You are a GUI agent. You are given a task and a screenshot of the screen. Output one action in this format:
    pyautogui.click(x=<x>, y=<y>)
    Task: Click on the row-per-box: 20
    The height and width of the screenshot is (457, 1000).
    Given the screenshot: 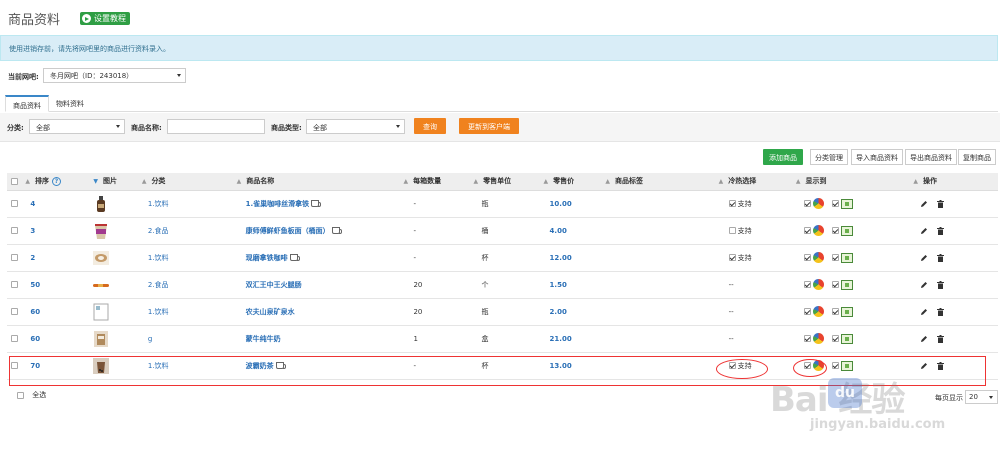 What is the action you would take?
    pyautogui.click(x=434, y=285)
    